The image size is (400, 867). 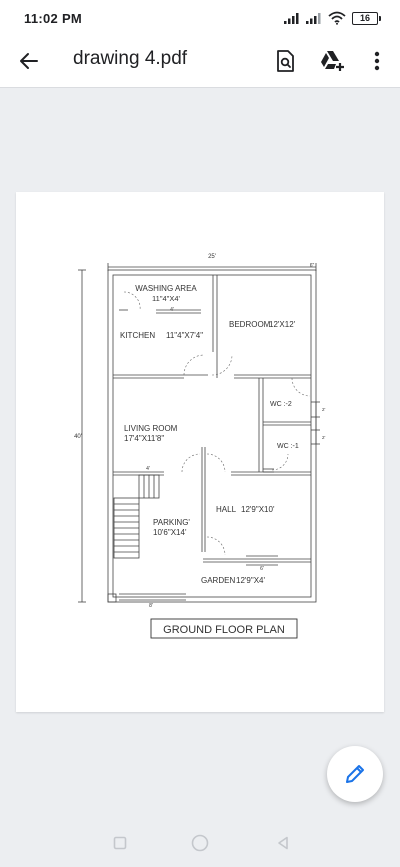 I want to click on more-vert-icon, so click(x=377, y=61).